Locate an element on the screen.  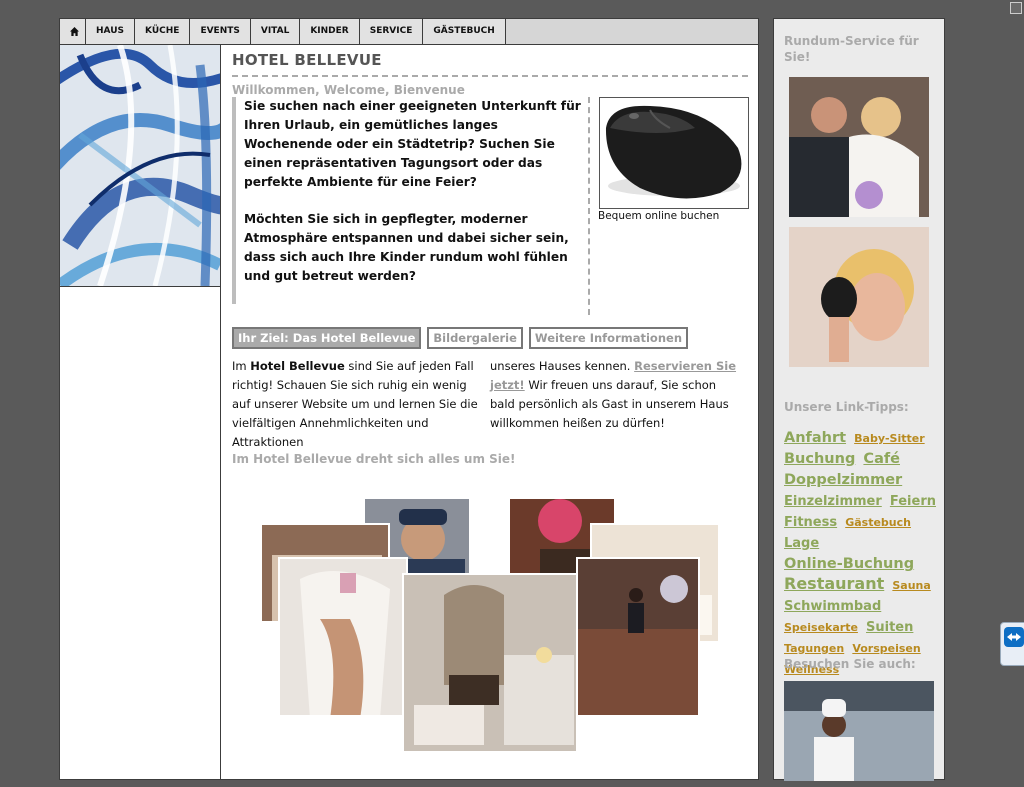
computer-mouse-image is located at coordinates (674, 153).